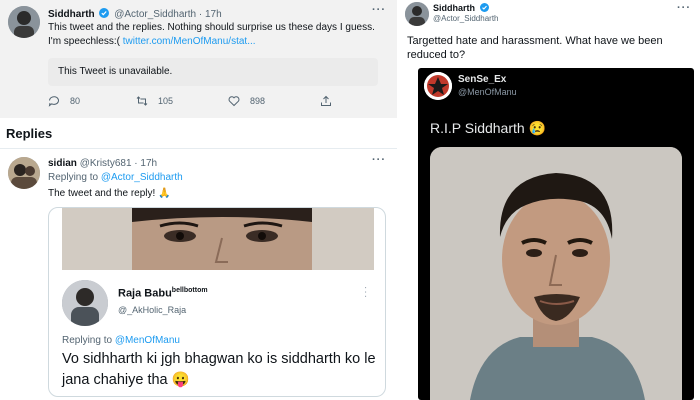 The height and width of the screenshot is (400, 700). What do you see at coordinates (218, 239) in the screenshot?
I see `face-image` at bounding box center [218, 239].